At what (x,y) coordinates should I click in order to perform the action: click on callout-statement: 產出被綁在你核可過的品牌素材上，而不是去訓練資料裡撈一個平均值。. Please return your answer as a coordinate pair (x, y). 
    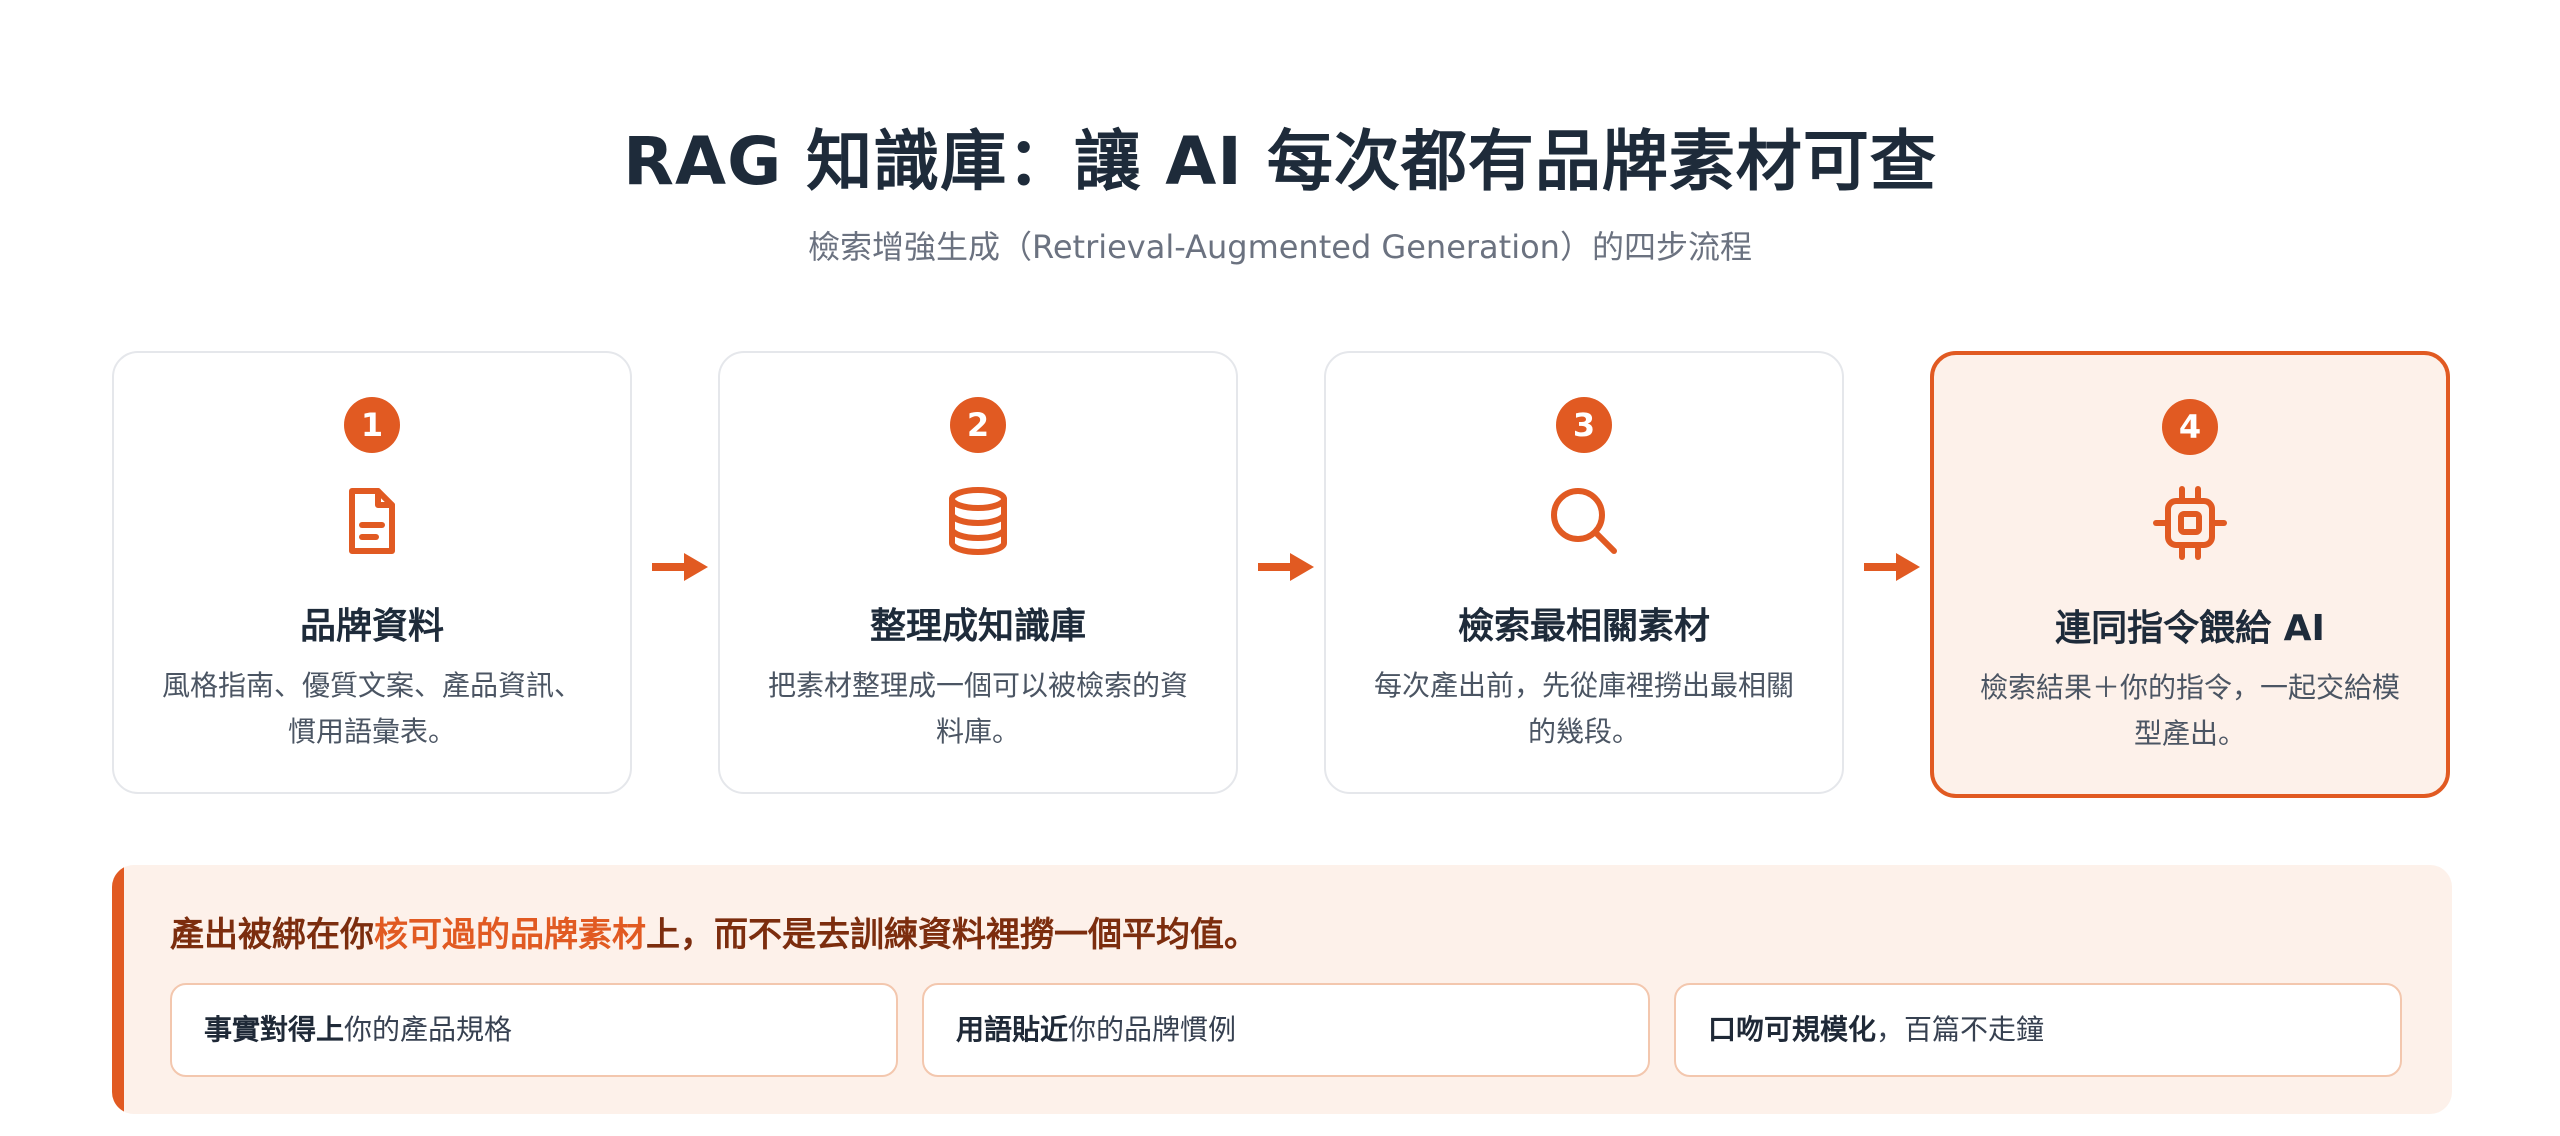
    Looking at the image, I should click on (714, 931).